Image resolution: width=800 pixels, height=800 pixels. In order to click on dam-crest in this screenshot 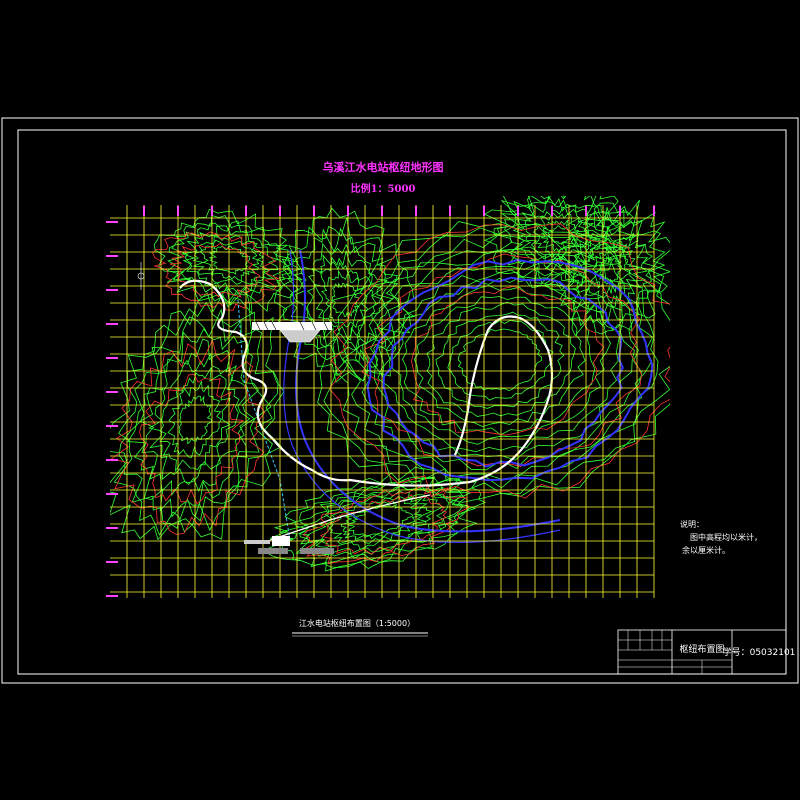, I will do `click(292, 326)`.